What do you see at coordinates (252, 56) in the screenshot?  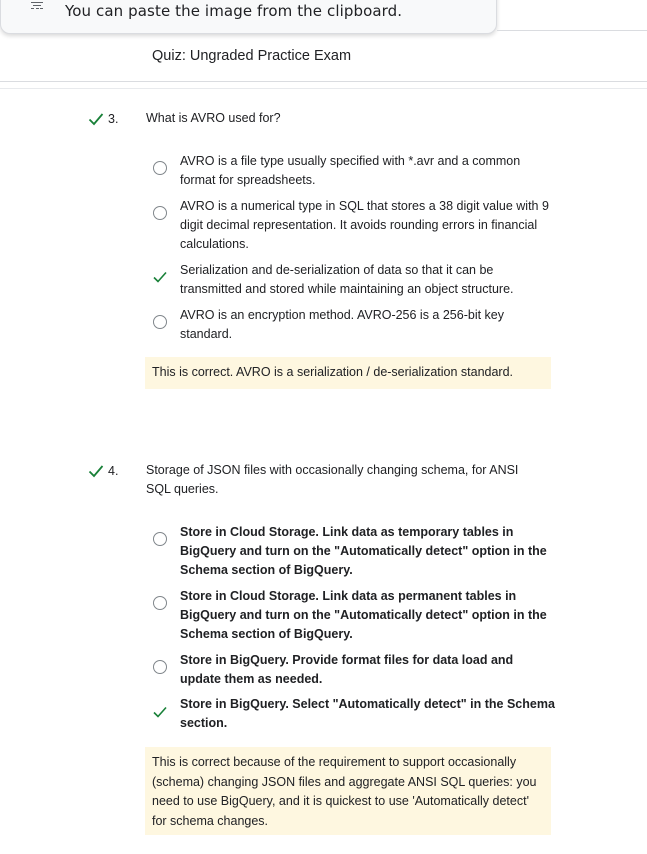 I see `page-title: Quiz: Ungraded Practice Exam` at bounding box center [252, 56].